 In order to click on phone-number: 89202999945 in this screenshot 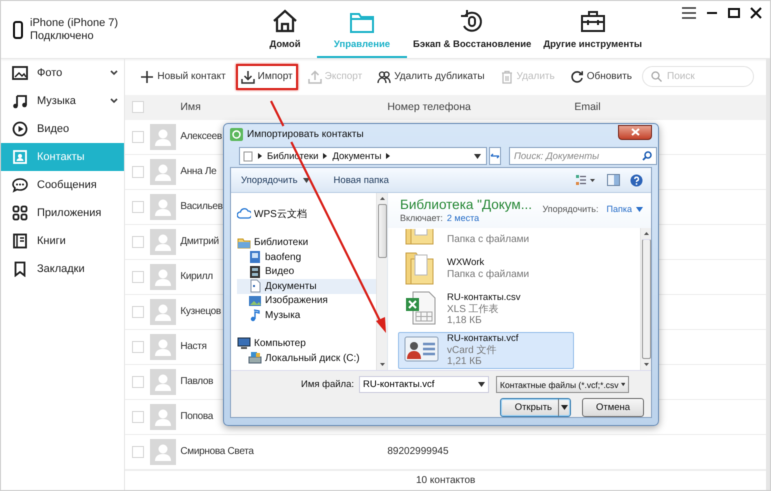, I will do `click(418, 452)`.